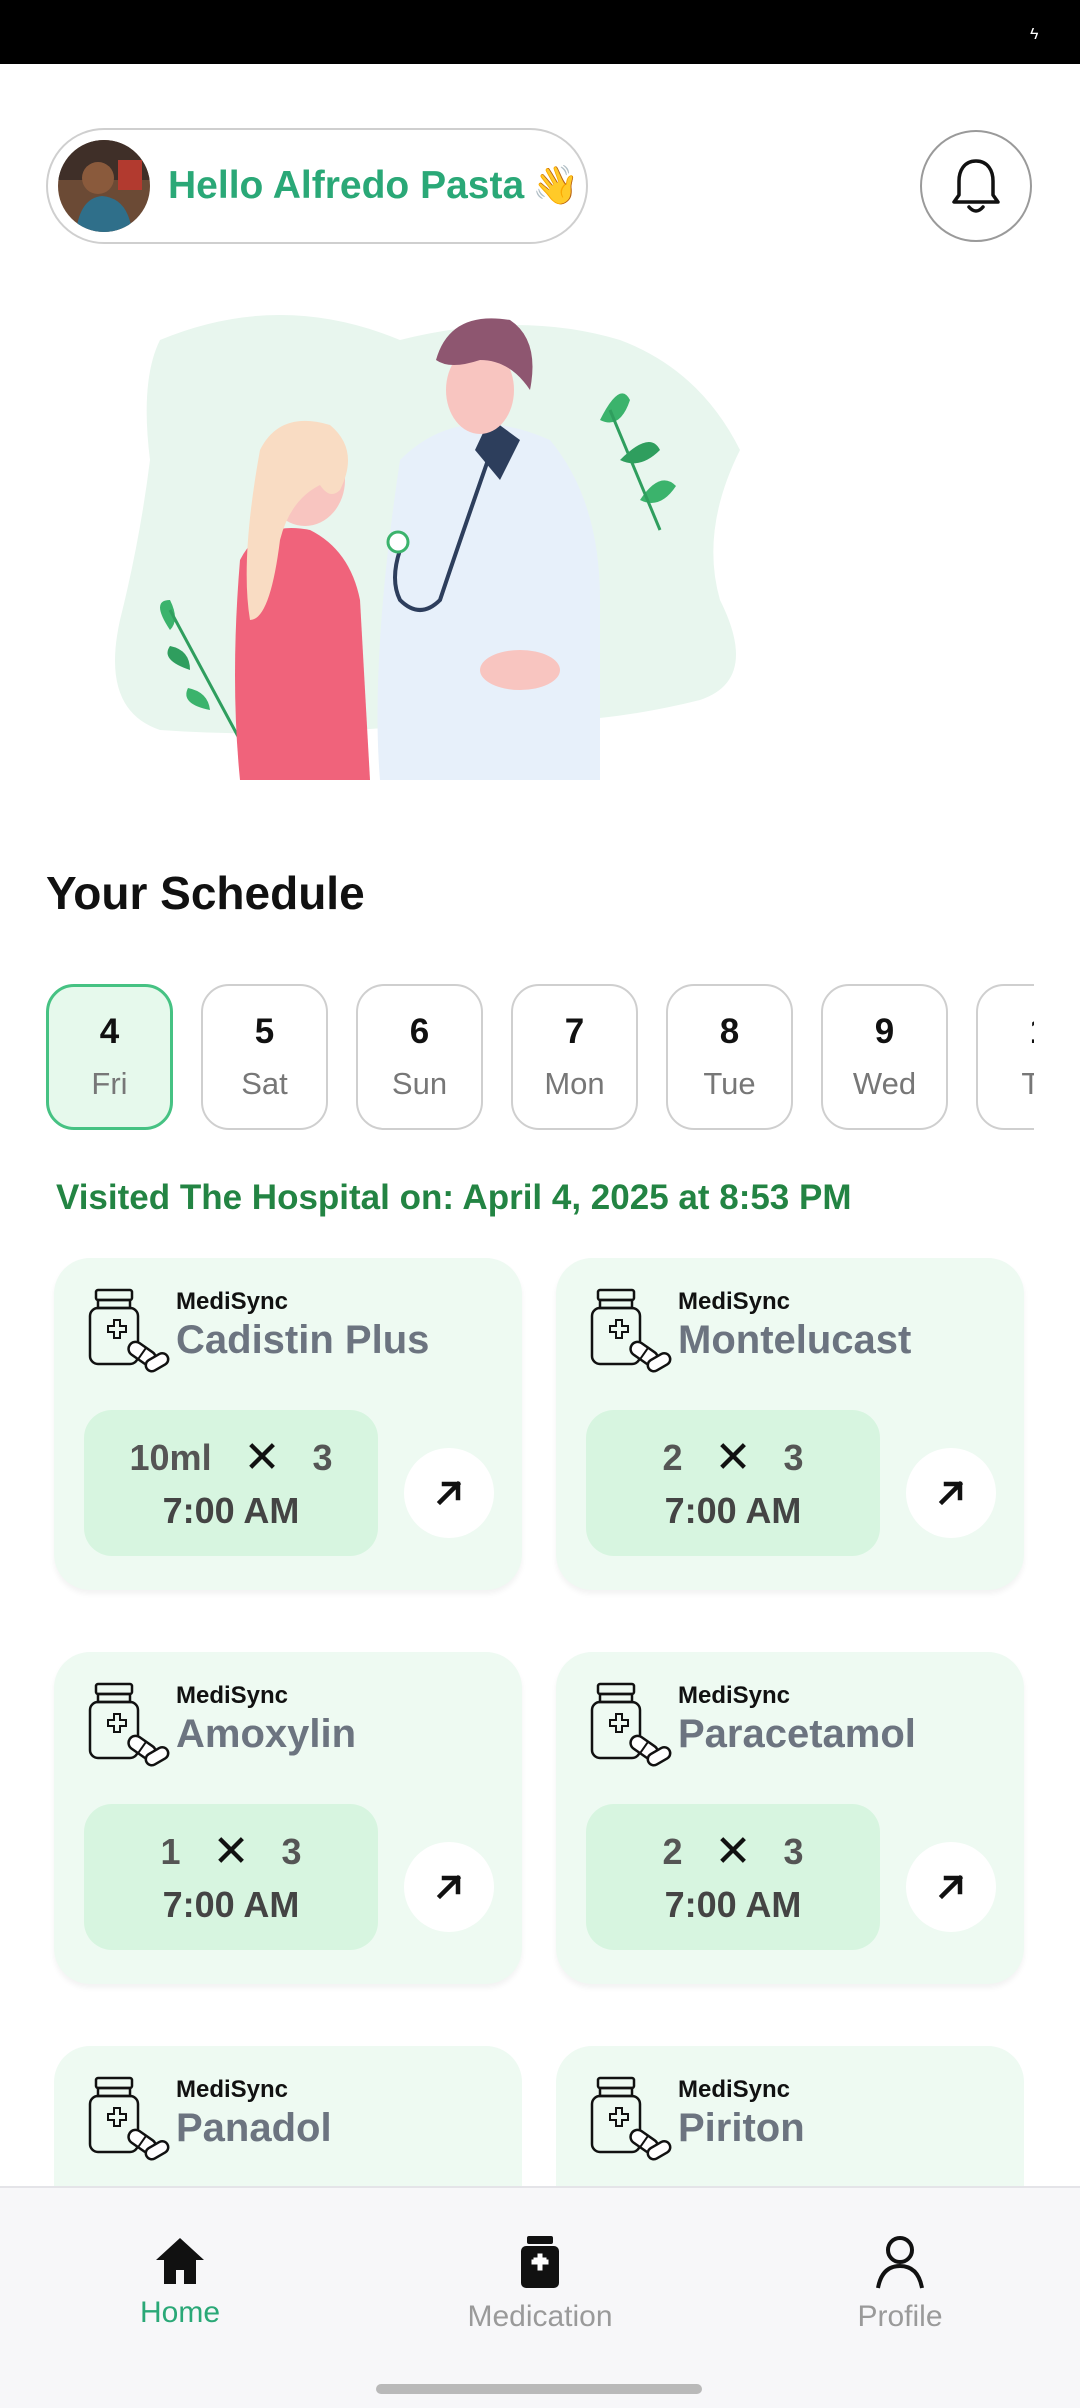 Image resolution: width=1080 pixels, height=2408 pixels. I want to click on date-chip-sun-6: 6 Sun, so click(419, 1057).